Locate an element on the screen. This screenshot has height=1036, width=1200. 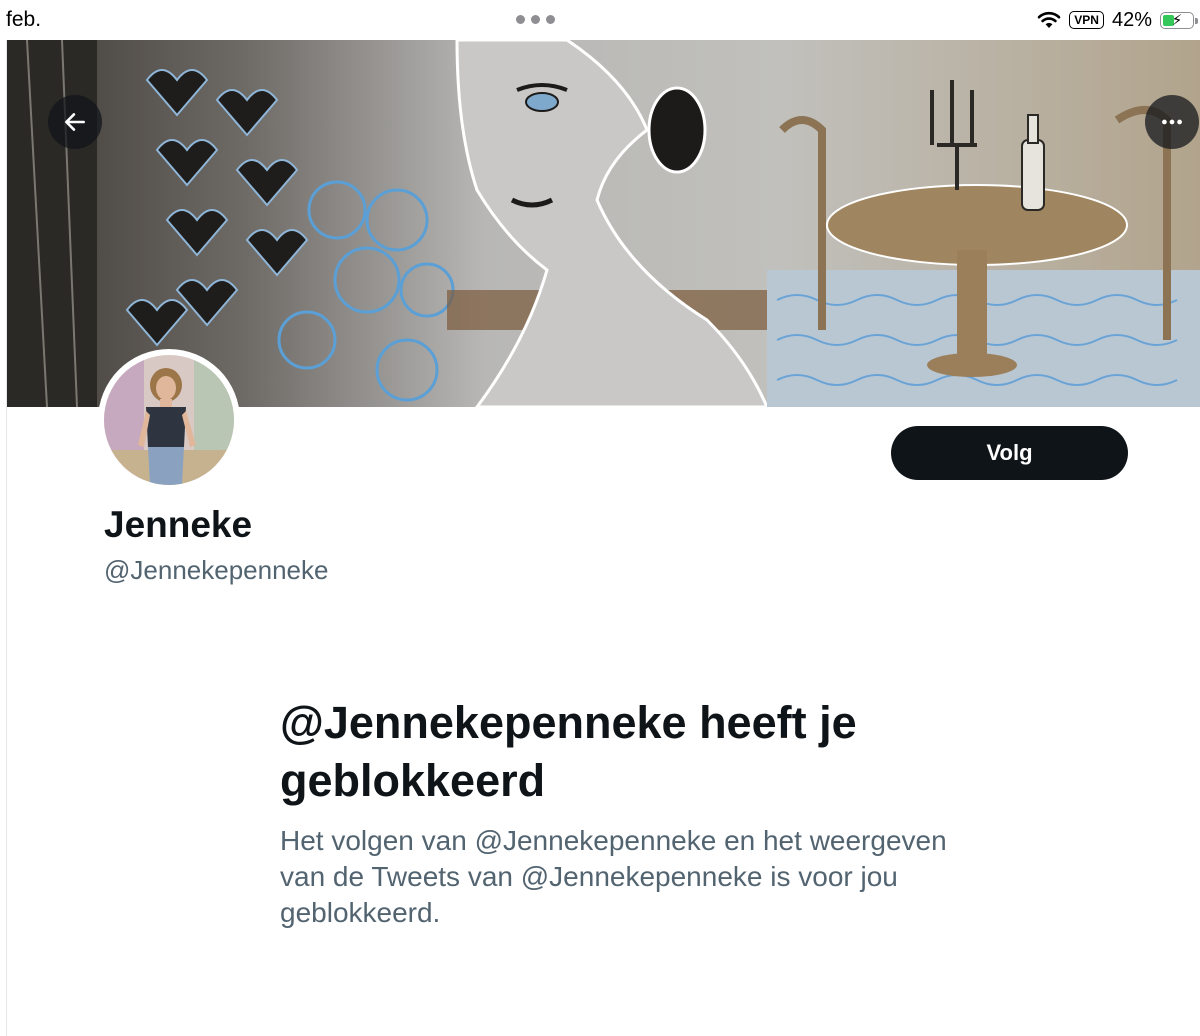
more-options-button is located at coordinates (1172, 122).